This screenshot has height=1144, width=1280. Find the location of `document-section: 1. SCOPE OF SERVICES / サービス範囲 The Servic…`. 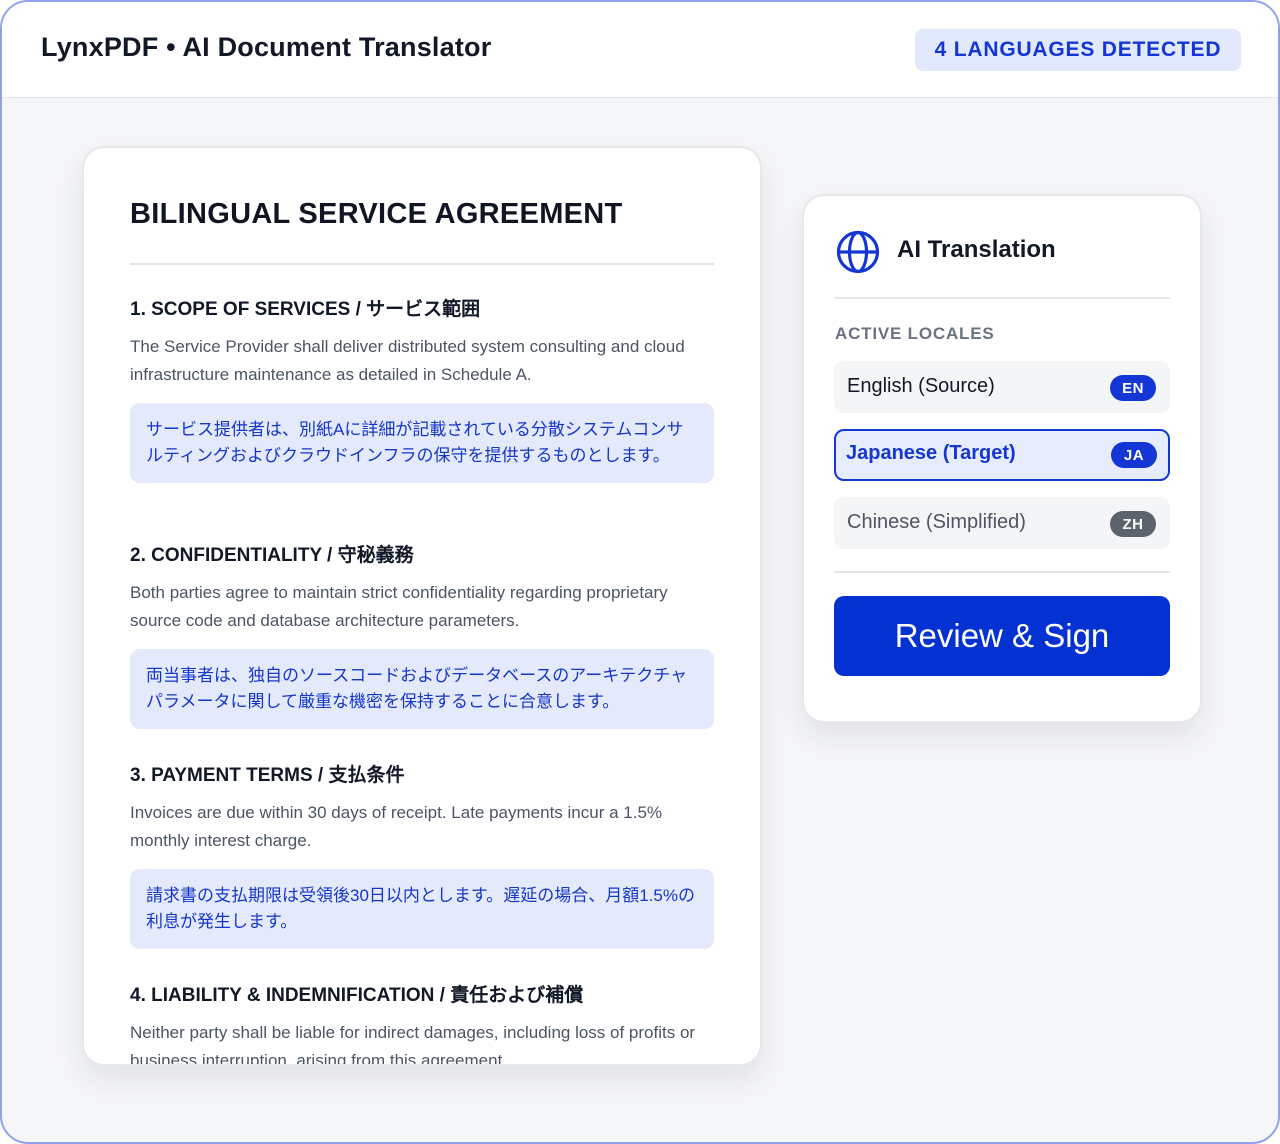

document-section: 1. SCOPE OF SERVICES / サービス範囲 The Servic… is located at coordinates (422, 389).